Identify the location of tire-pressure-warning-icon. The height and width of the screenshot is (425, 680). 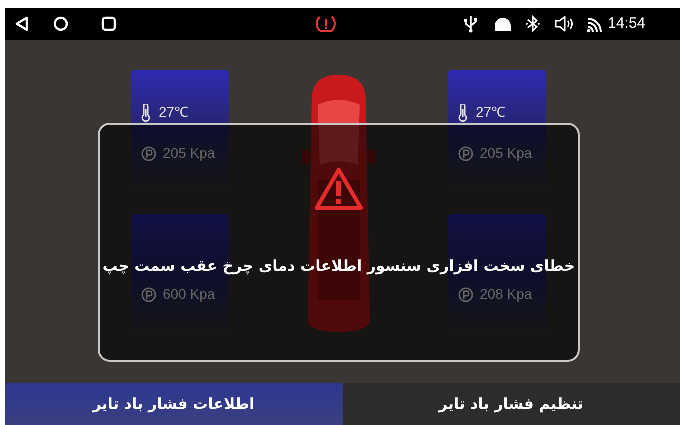
(326, 24).